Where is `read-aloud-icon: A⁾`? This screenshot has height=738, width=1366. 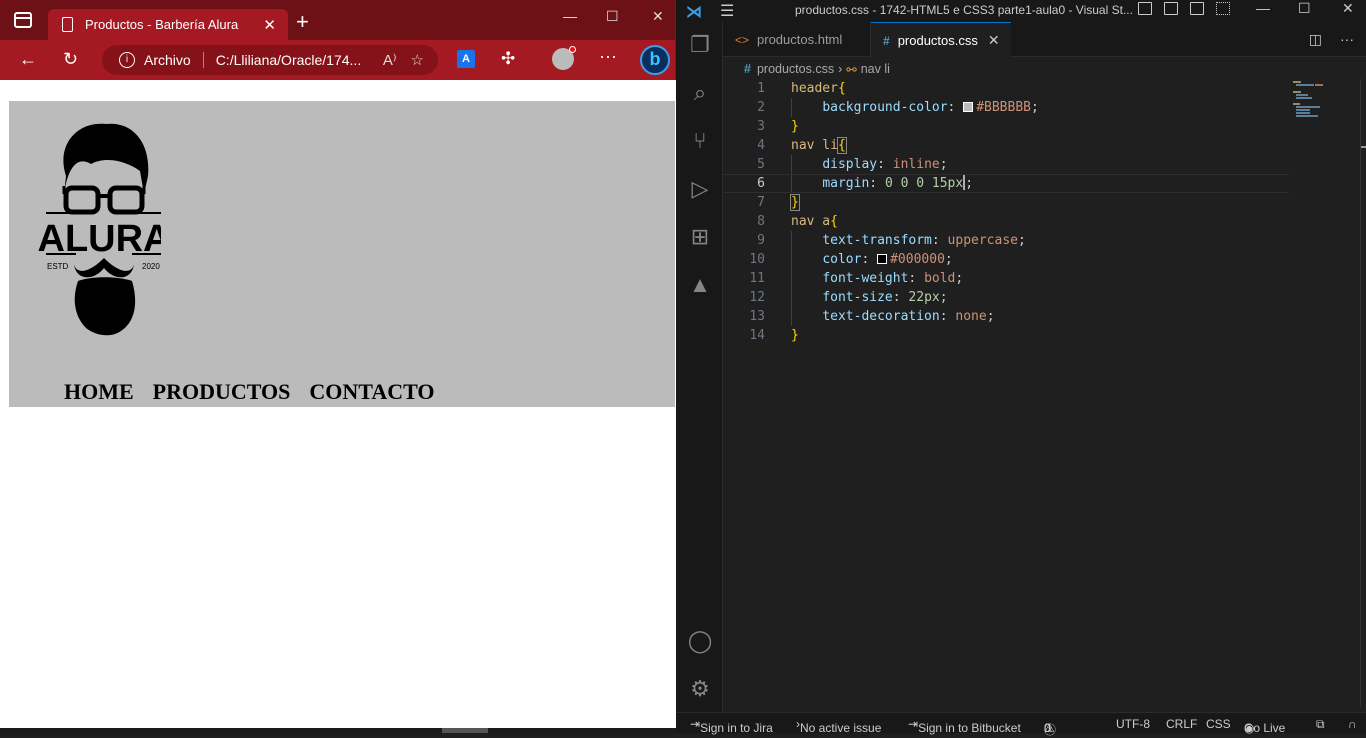
read-aloud-icon: A⁾ is located at coordinates (390, 60).